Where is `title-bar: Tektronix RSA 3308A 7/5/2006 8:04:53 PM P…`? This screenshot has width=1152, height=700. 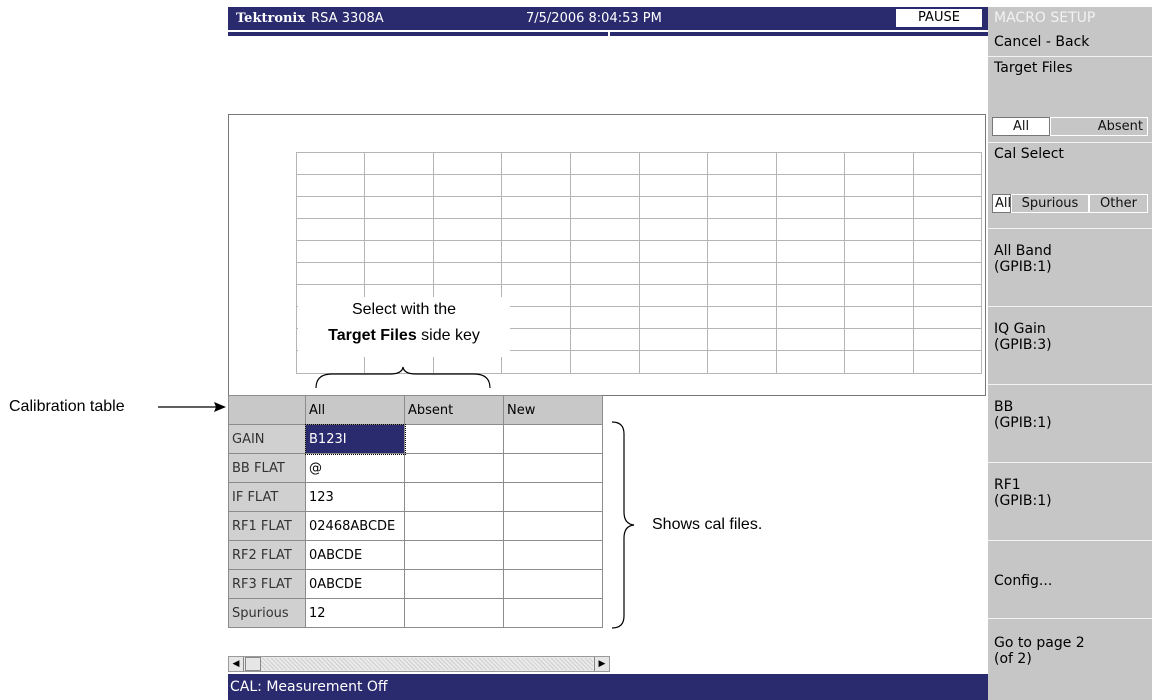
title-bar: Tektronix RSA 3308A 7/5/2006 8:04:53 PM P… is located at coordinates (608, 18).